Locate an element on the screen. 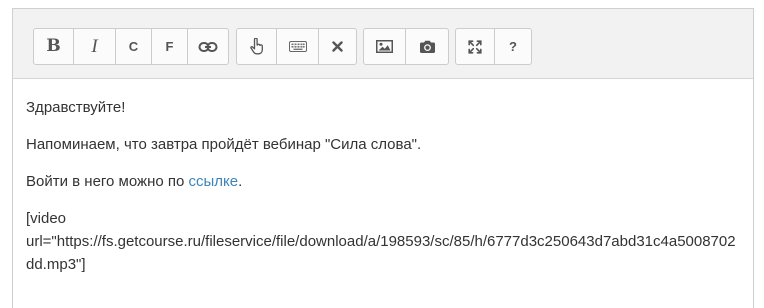  login-suffix-text: . is located at coordinates (240, 181).